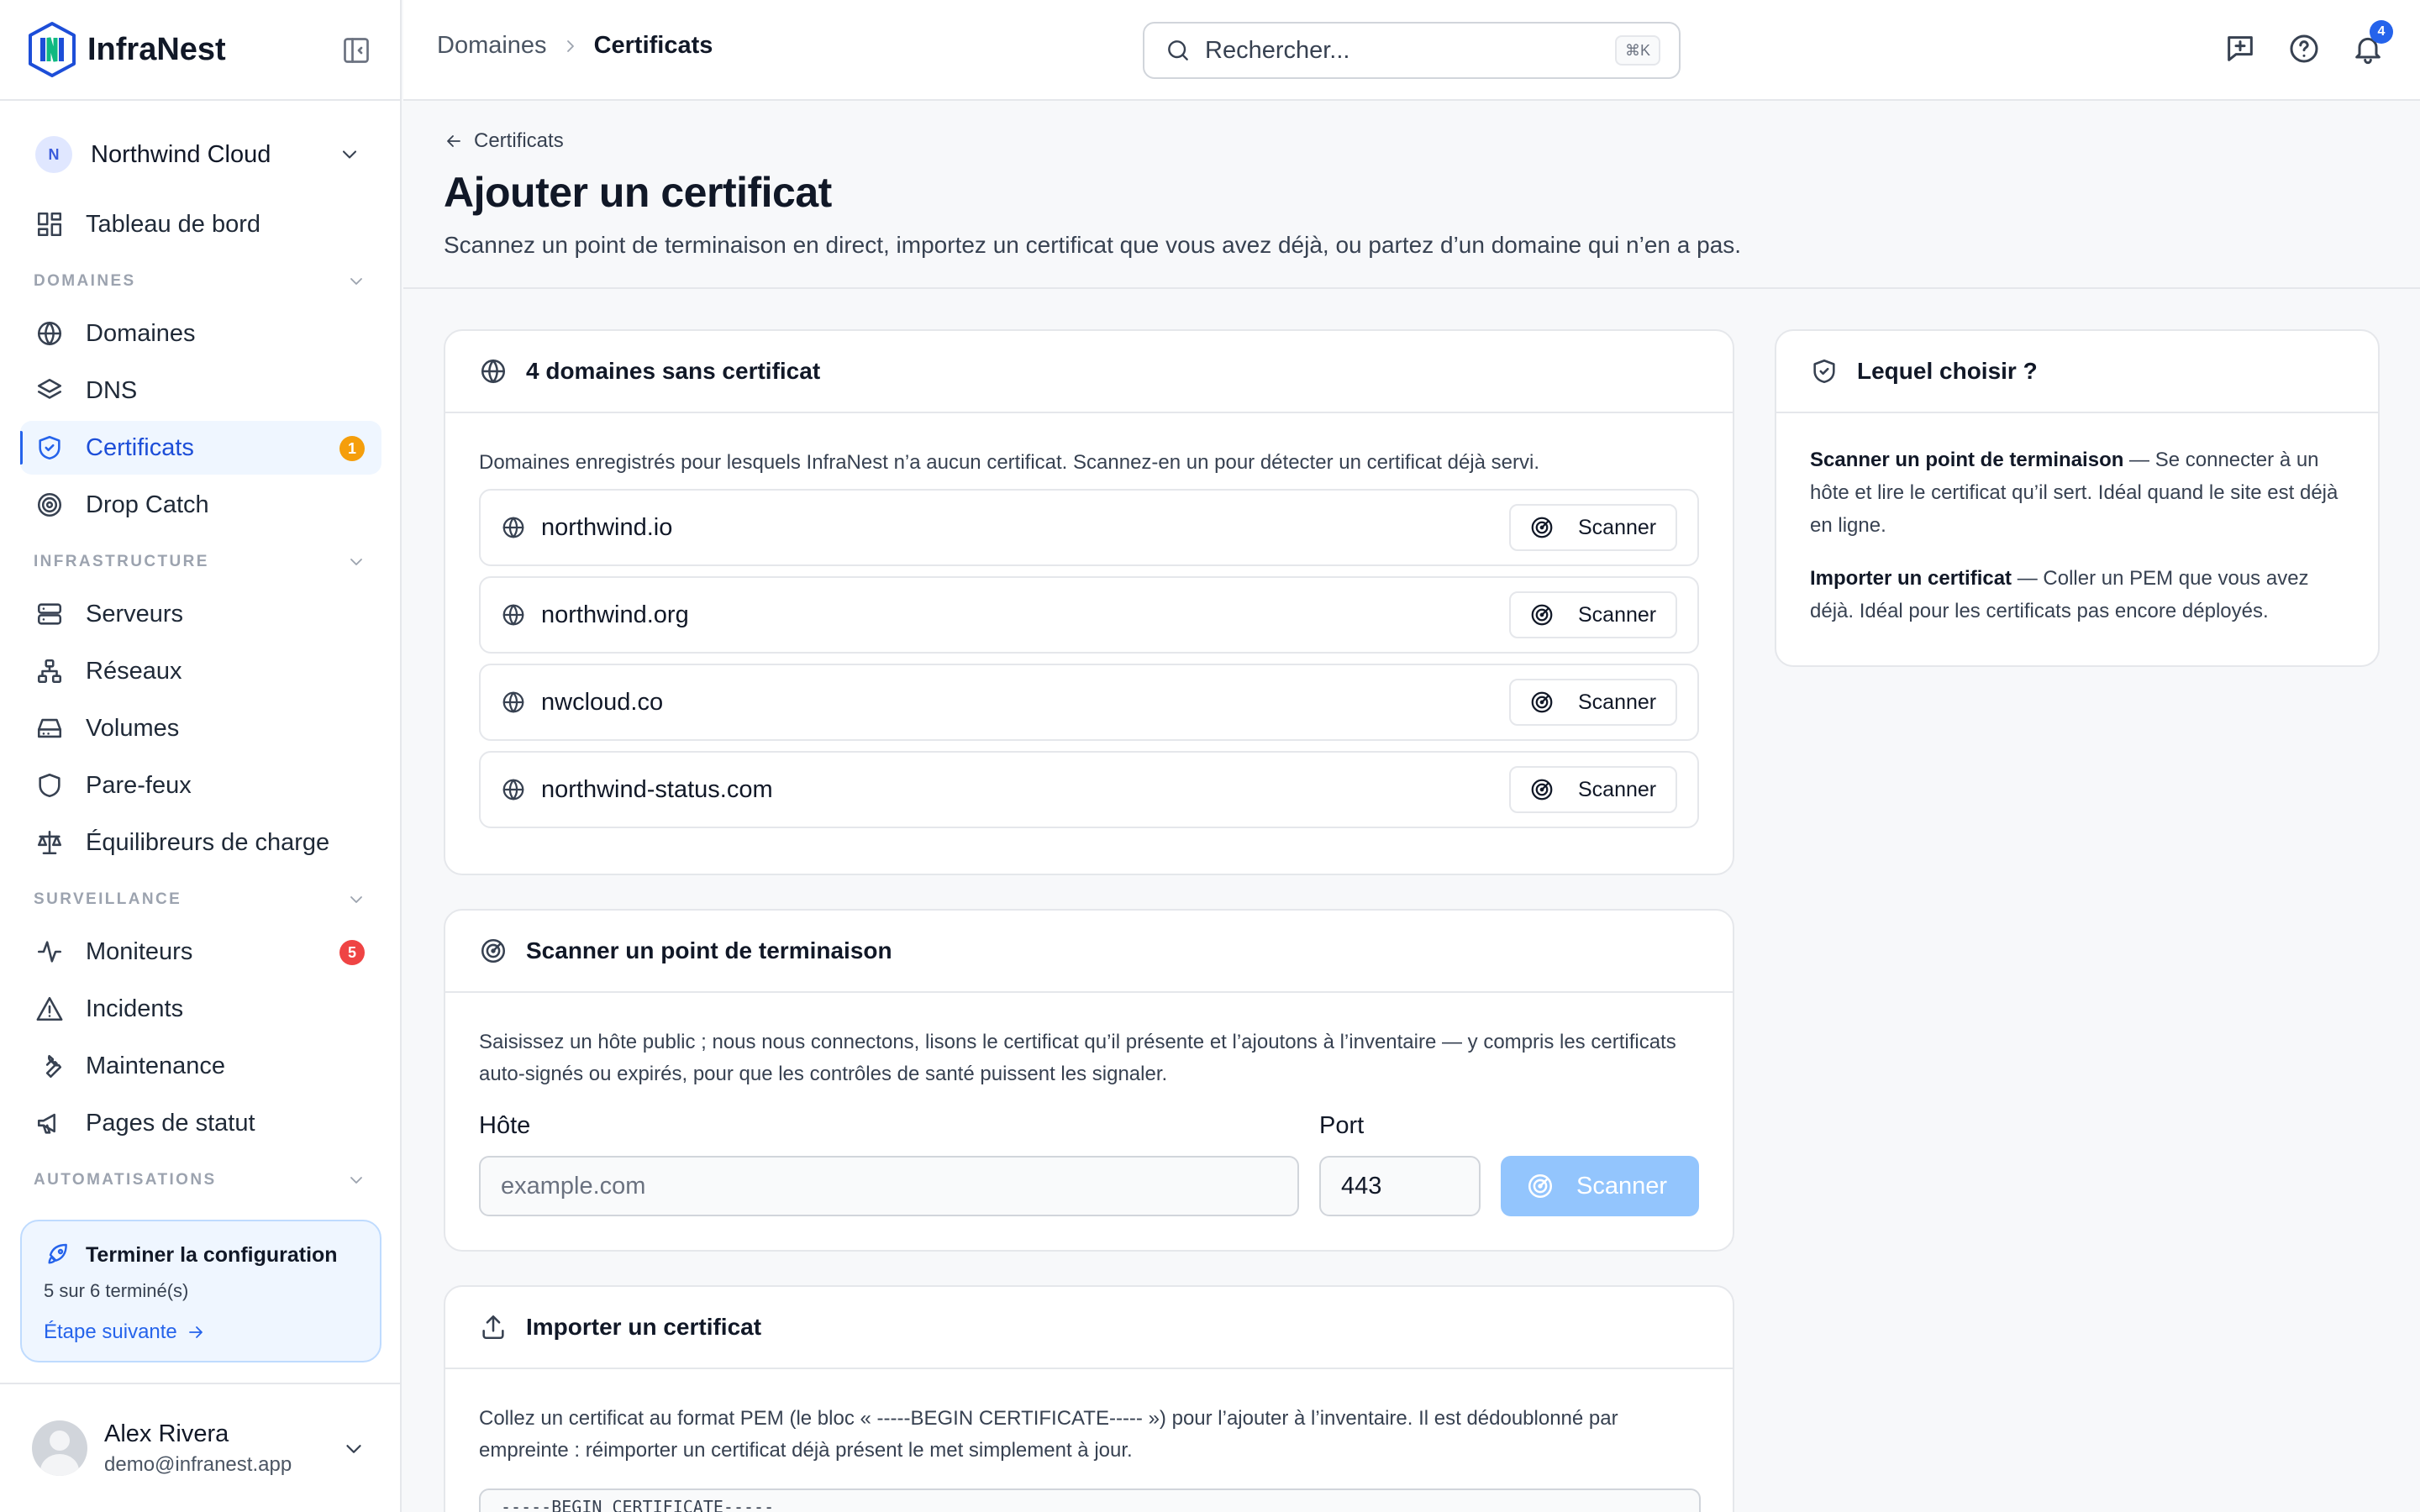  What do you see at coordinates (573, 1186) in the screenshot?
I see `host-placeholder: example.com` at bounding box center [573, 1186].